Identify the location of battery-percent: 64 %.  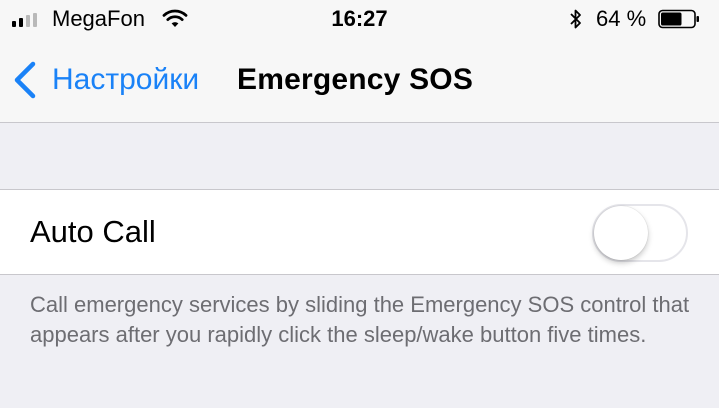
(621, 18).